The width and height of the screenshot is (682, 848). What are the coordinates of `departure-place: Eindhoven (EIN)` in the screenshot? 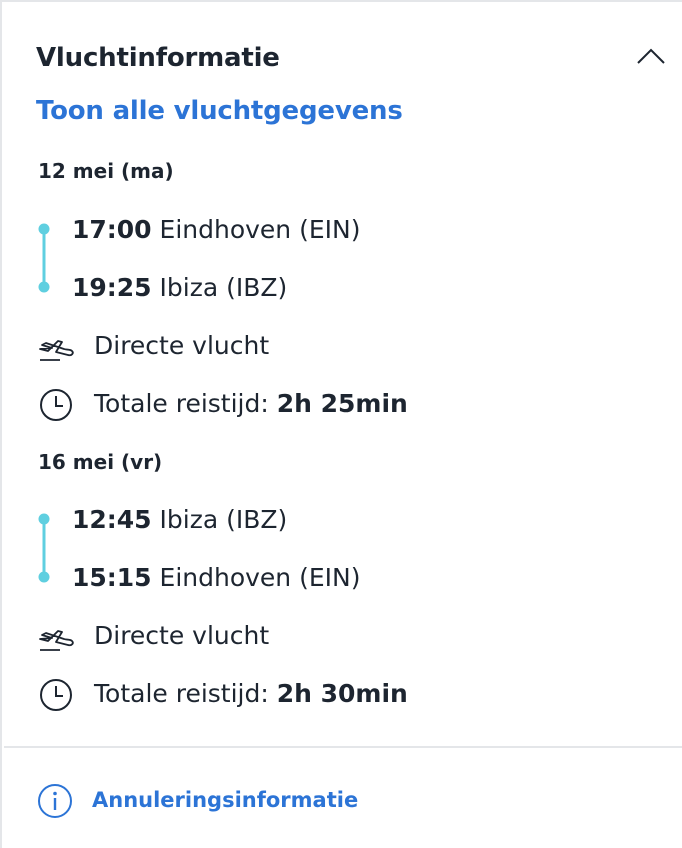 It's located at (260, 229).